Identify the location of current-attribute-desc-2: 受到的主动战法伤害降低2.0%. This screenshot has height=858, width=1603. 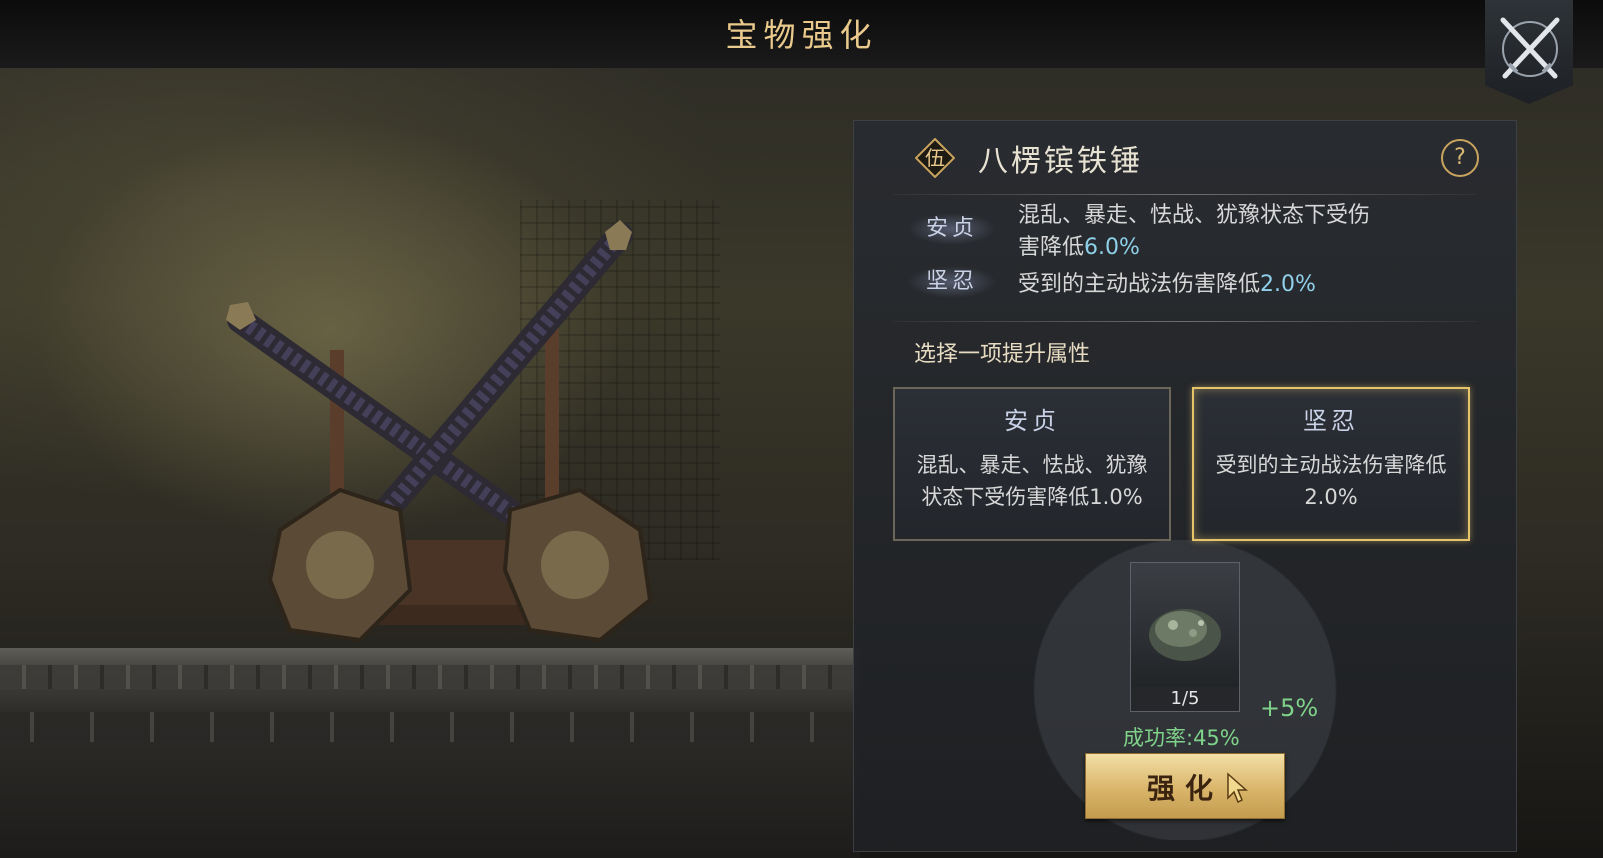
(1238, 285).